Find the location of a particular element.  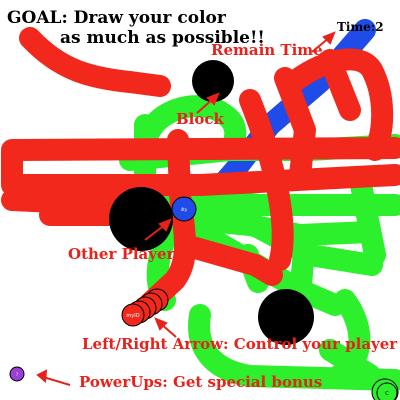

controls-label: Left/Right Arrow: Control your player is located at coordinates (240, 344).